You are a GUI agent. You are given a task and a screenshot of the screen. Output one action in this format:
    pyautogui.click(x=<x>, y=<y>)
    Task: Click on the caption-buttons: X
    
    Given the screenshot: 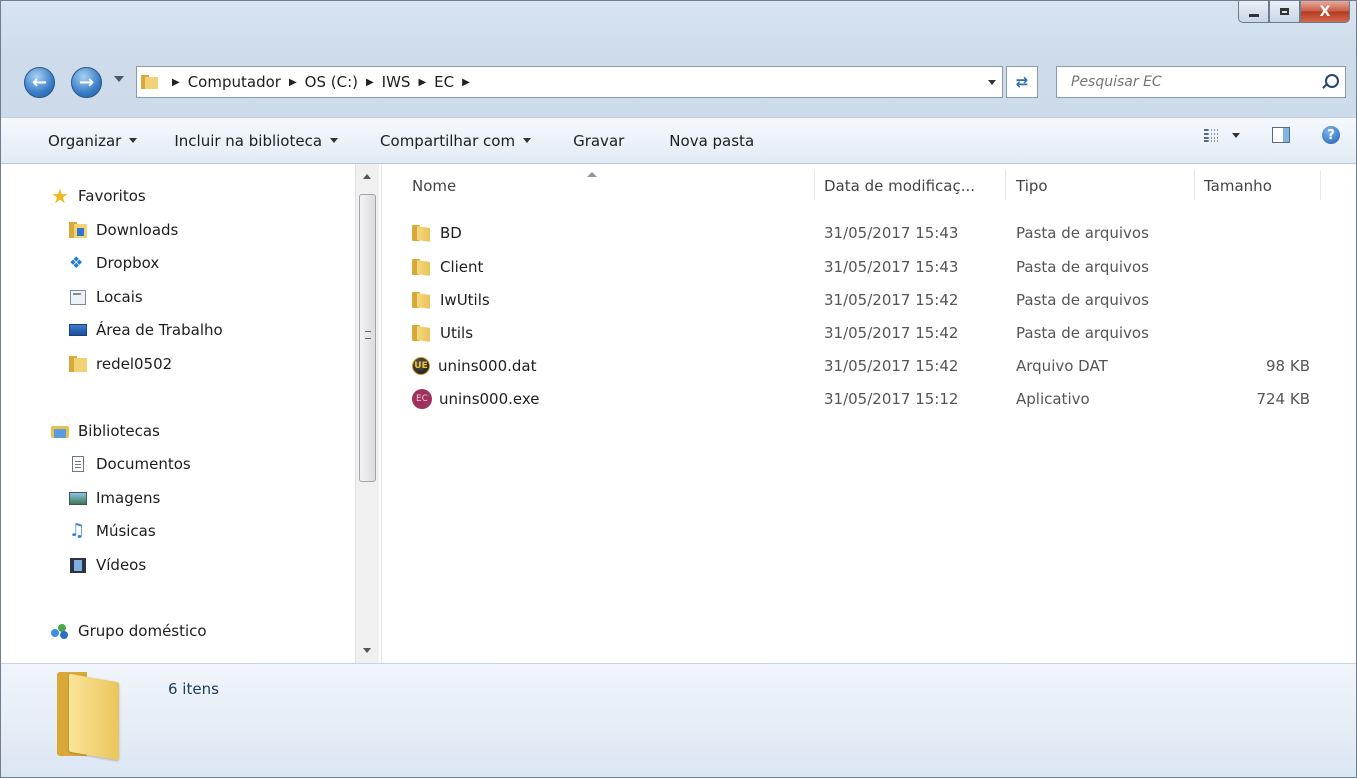 What is the action you would take?
    pyautogui.click(x=1294, y=12)
    